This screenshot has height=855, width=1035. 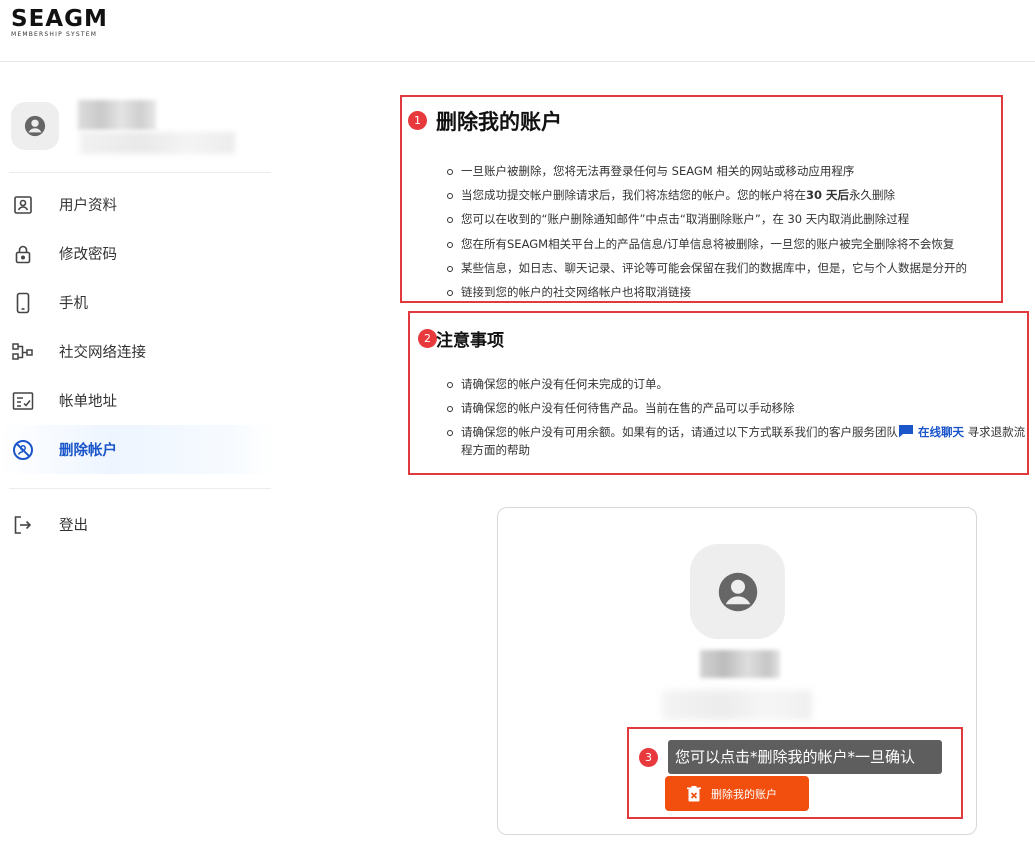 I want to click on list-item: 请确保您的帐户没有任何待售产品。当前在售的产品可以手动移除, so click(x=735, y=408).